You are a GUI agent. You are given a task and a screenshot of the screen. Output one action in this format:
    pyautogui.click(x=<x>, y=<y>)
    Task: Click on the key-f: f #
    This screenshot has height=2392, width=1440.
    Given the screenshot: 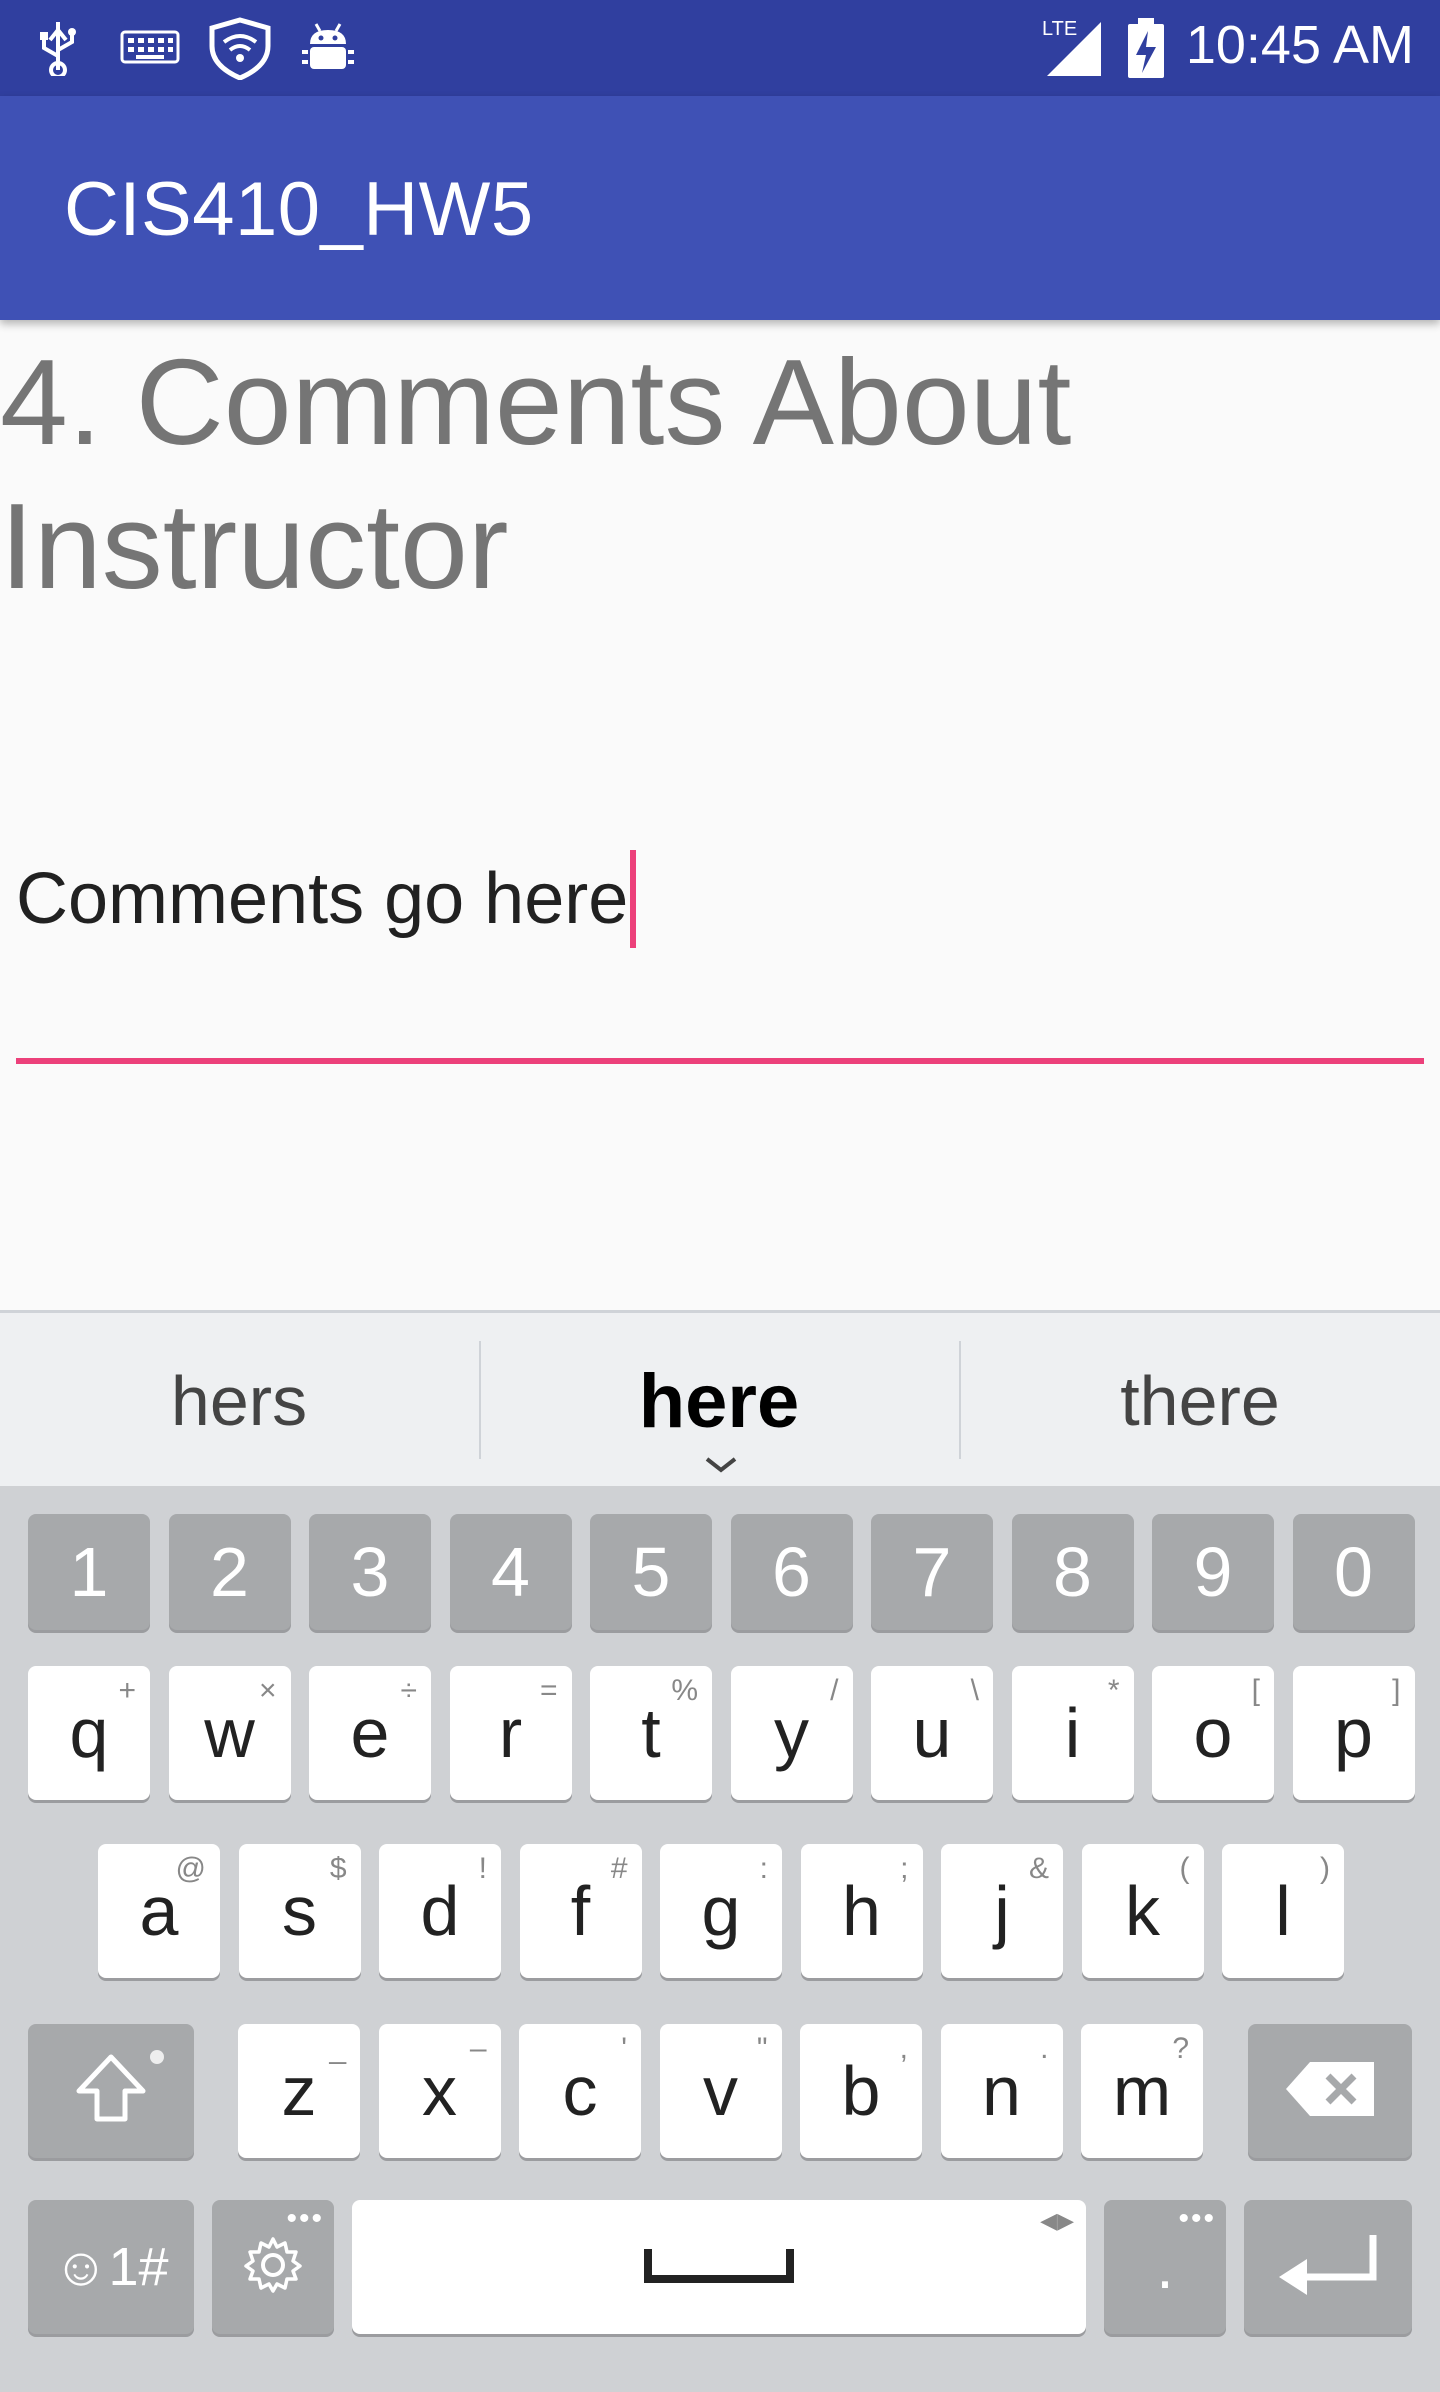 What is the action you would take?
    pyautogui.click(x=580, y=1911)
    